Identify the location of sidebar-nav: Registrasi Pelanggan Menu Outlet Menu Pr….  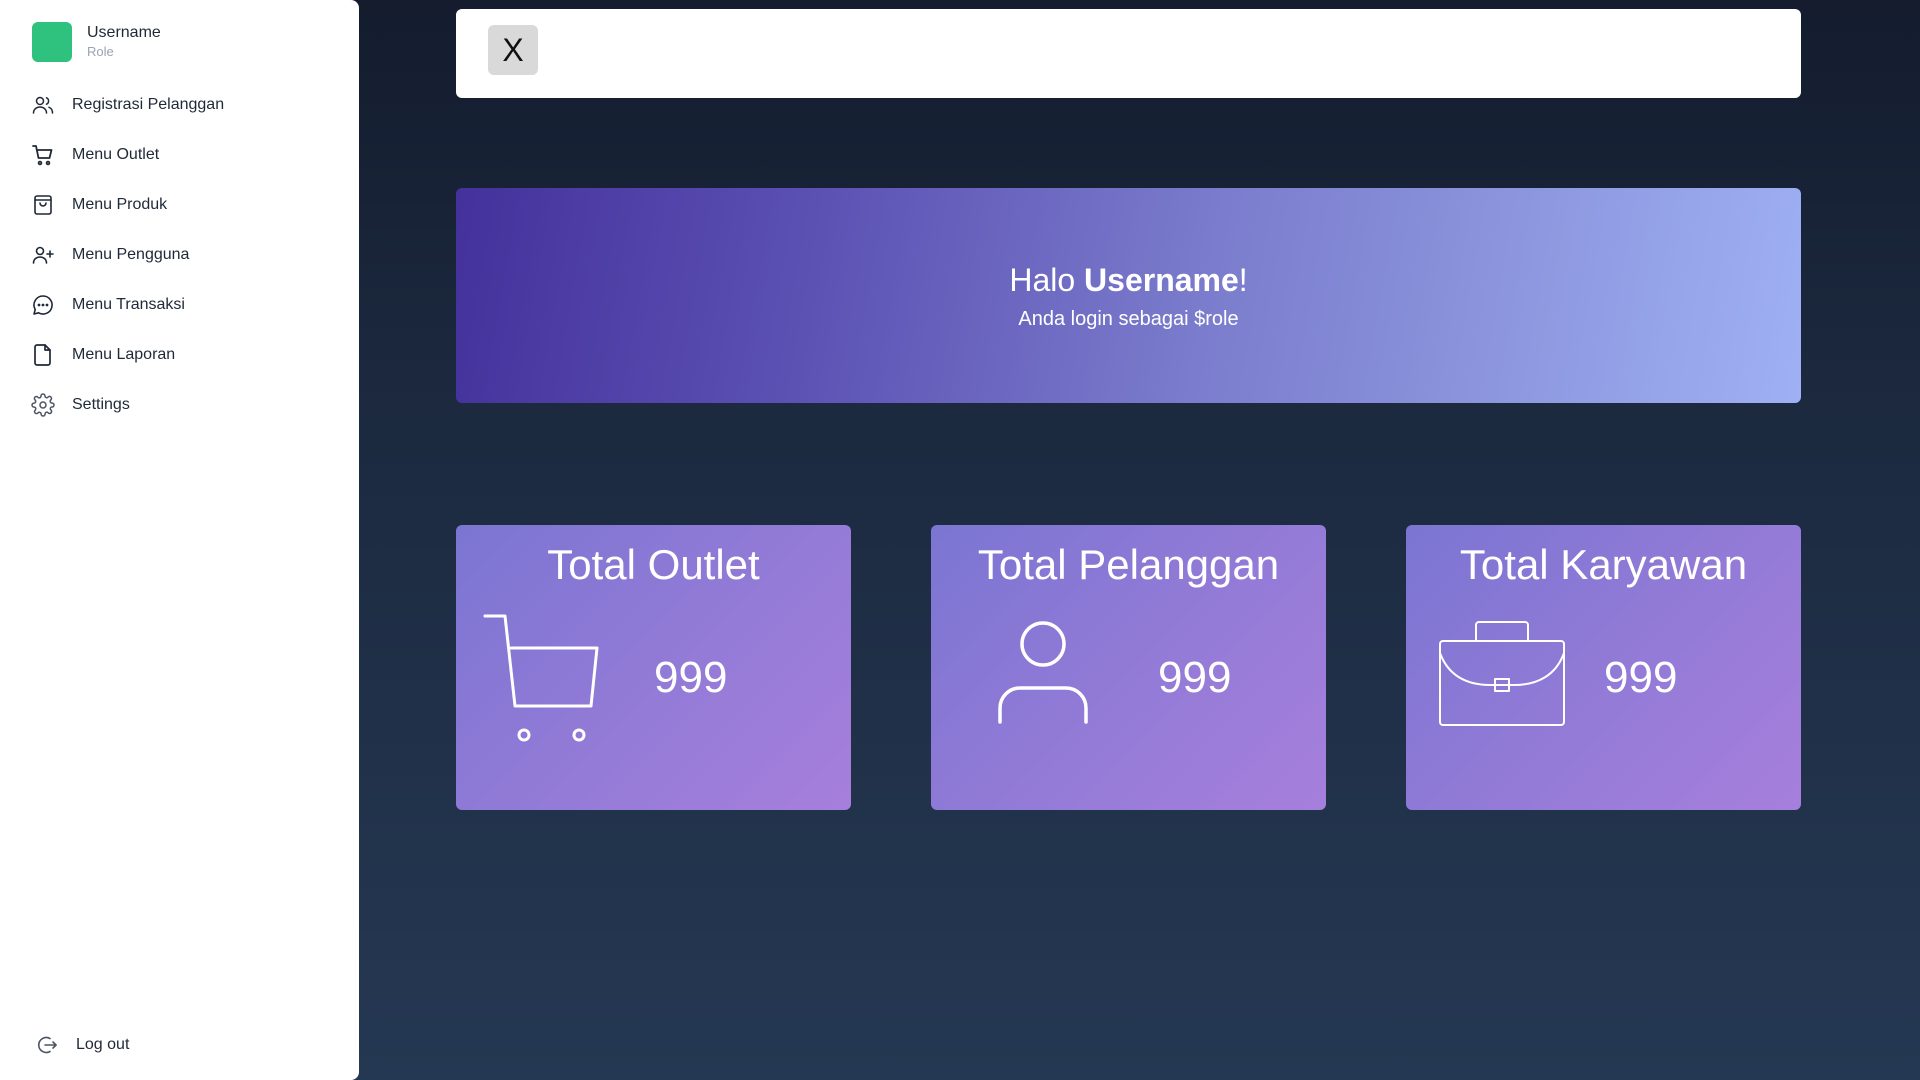
(127, 255).